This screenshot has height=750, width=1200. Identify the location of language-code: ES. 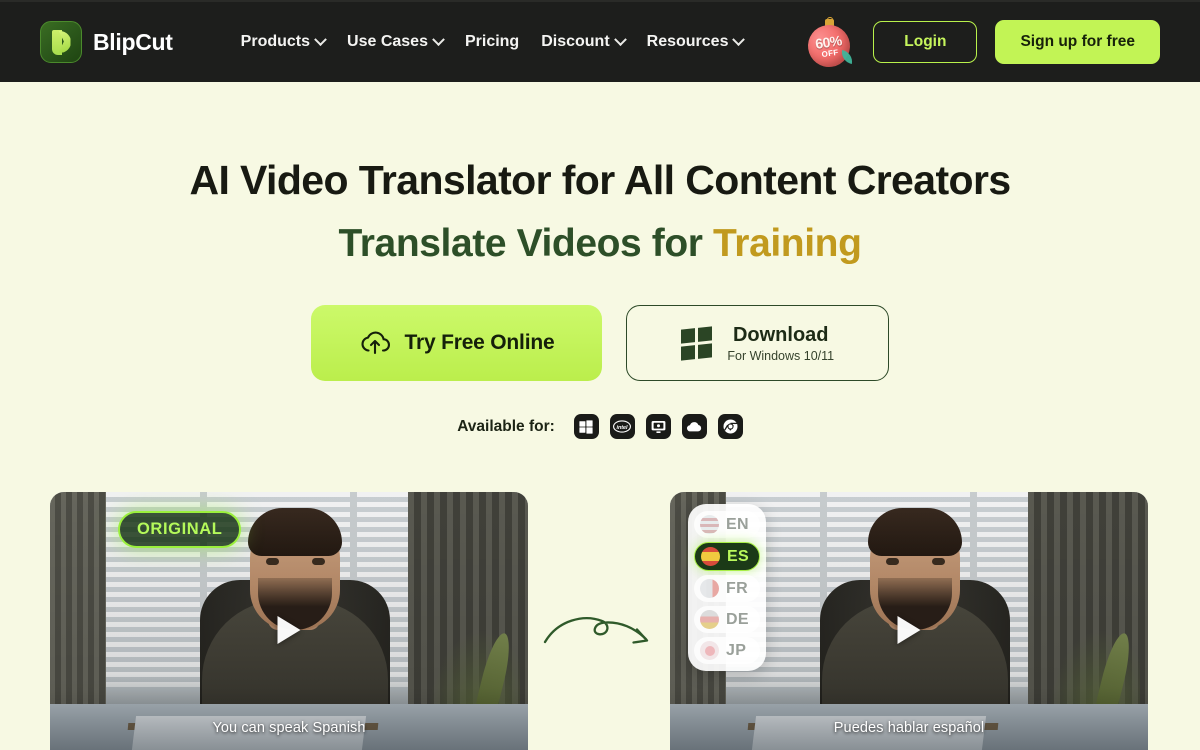
(738, 556).